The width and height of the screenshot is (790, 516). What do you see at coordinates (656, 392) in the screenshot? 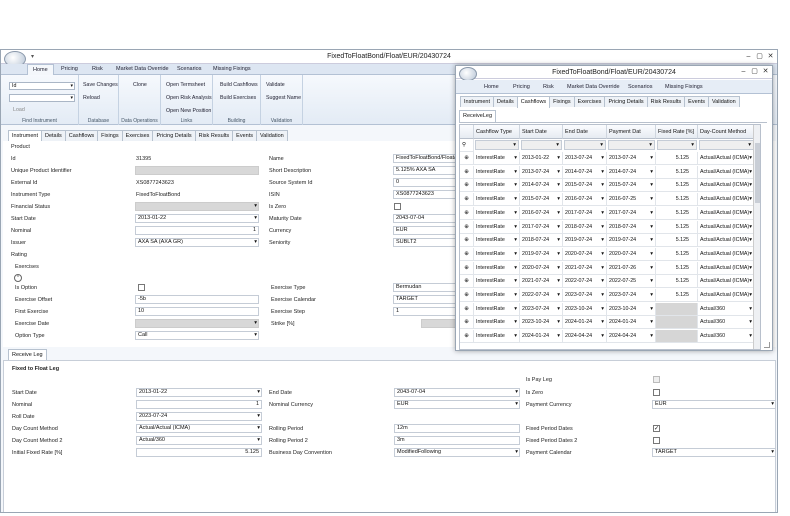
I see `leg-is-zero-checkbox` at bounding box center [656, 392].